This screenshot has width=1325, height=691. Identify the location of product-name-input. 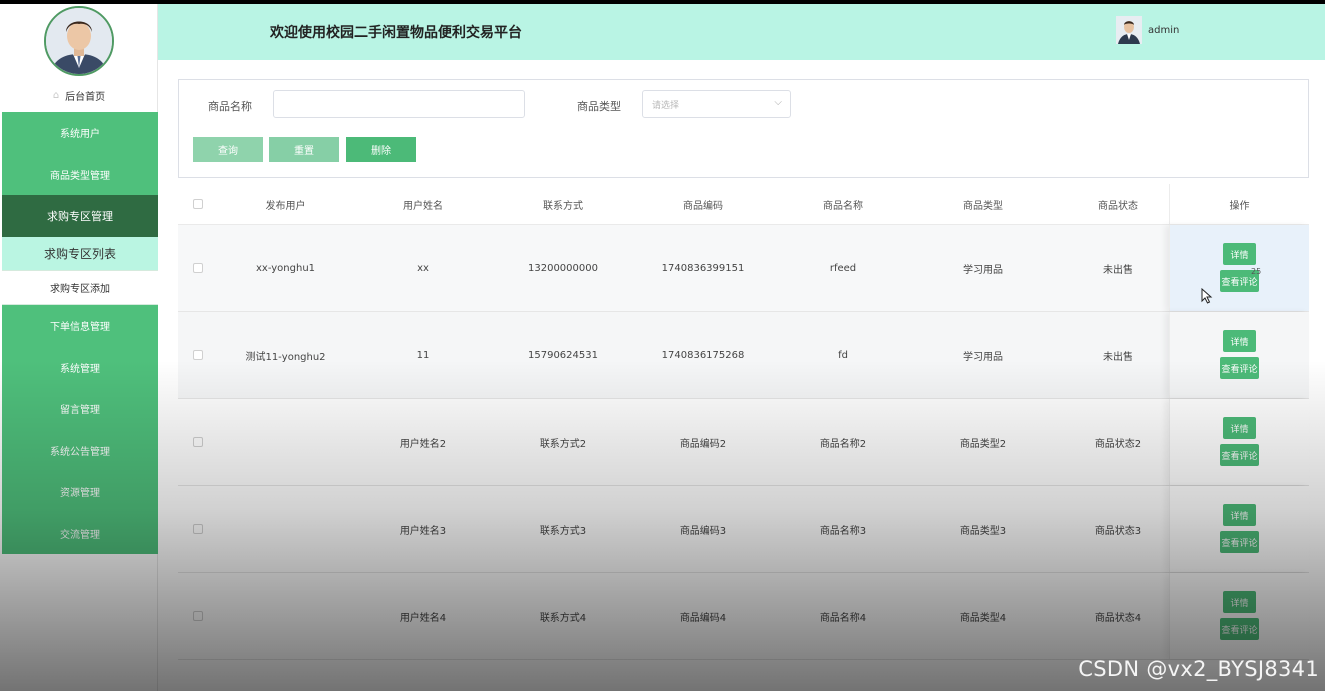
(399, 104).